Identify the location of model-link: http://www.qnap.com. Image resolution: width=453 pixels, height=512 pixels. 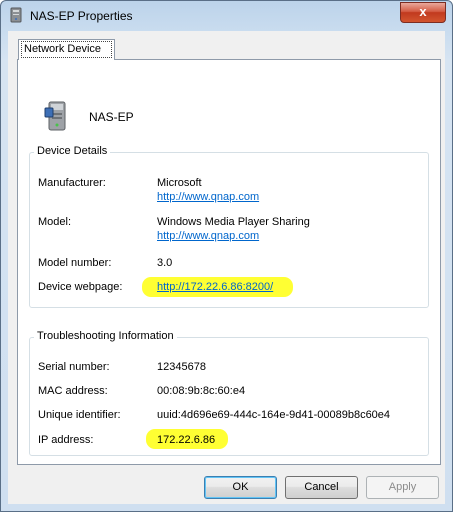
(208, 236).